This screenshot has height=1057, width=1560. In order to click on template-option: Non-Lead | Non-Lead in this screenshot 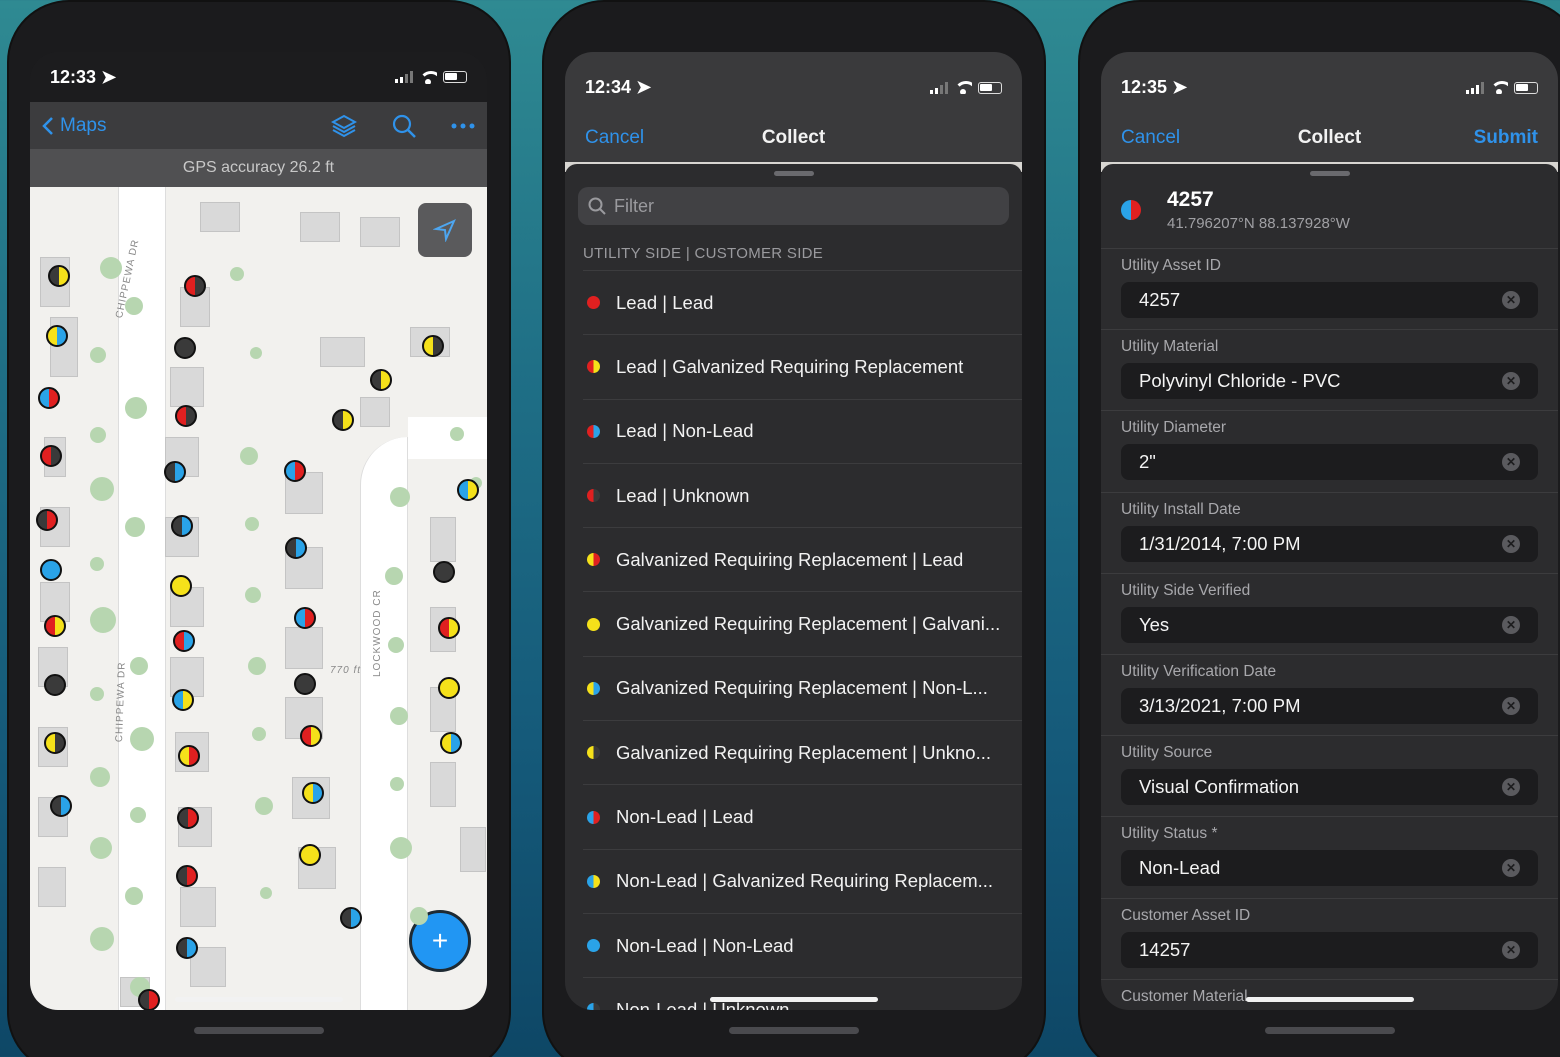, I will do `click(802, 944)`.